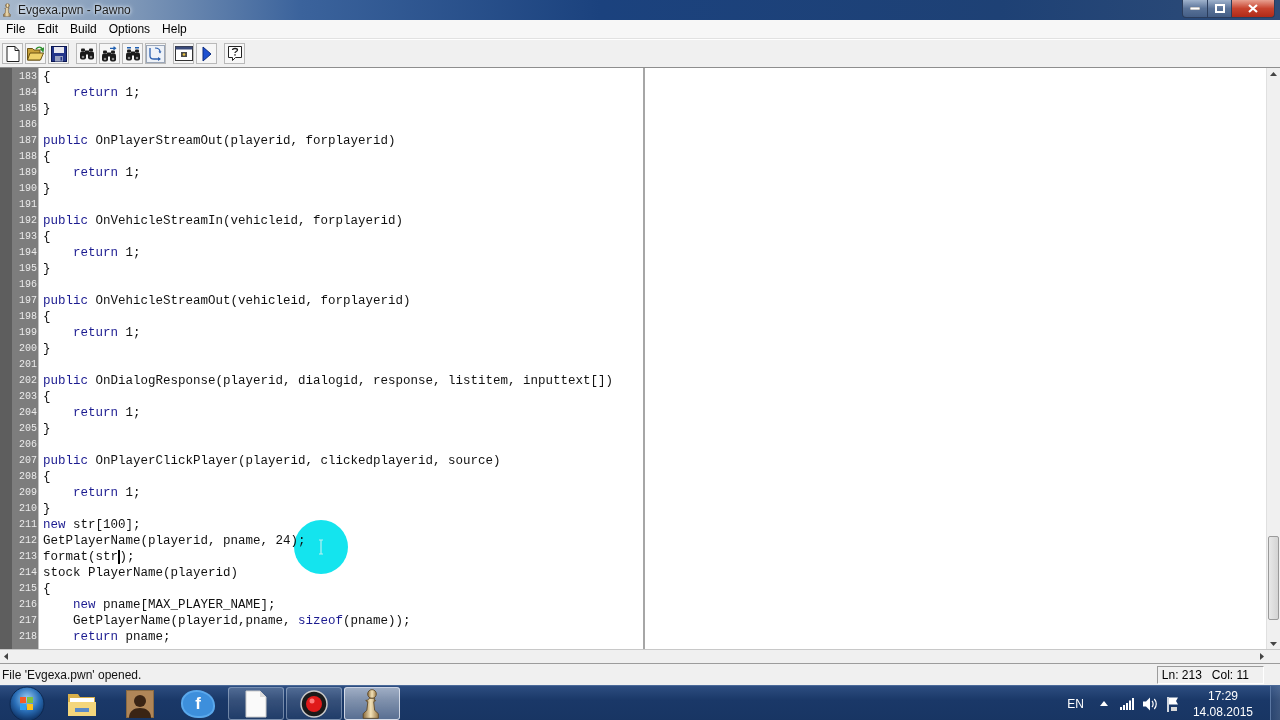 This screenshot has width=1280, height=720. Describe the element at coordinates (28, 525) in the screenshot. I see `line-number: 211` at that location.